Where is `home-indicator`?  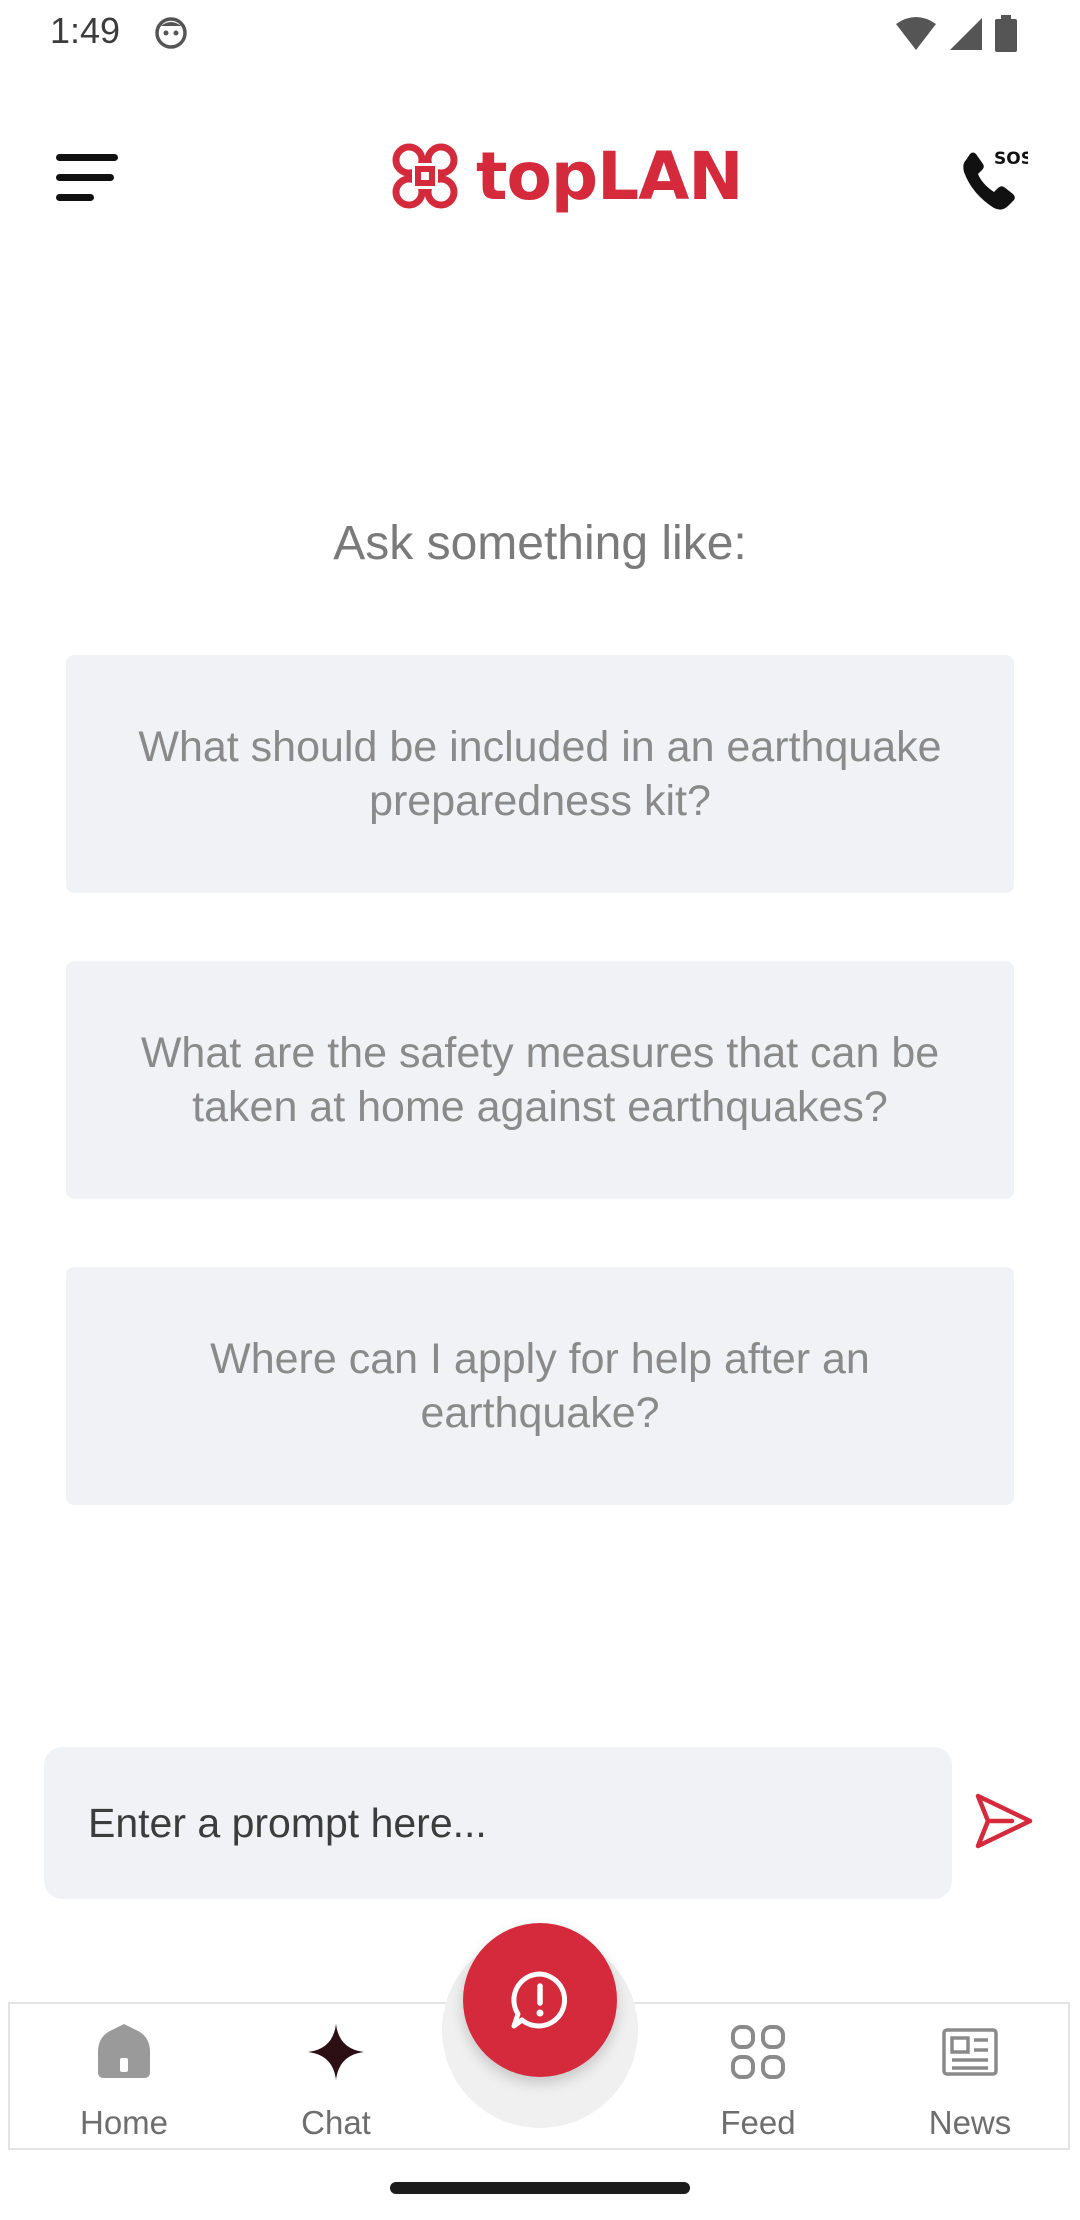
home-indicator is located at coordinates (540, 2188).